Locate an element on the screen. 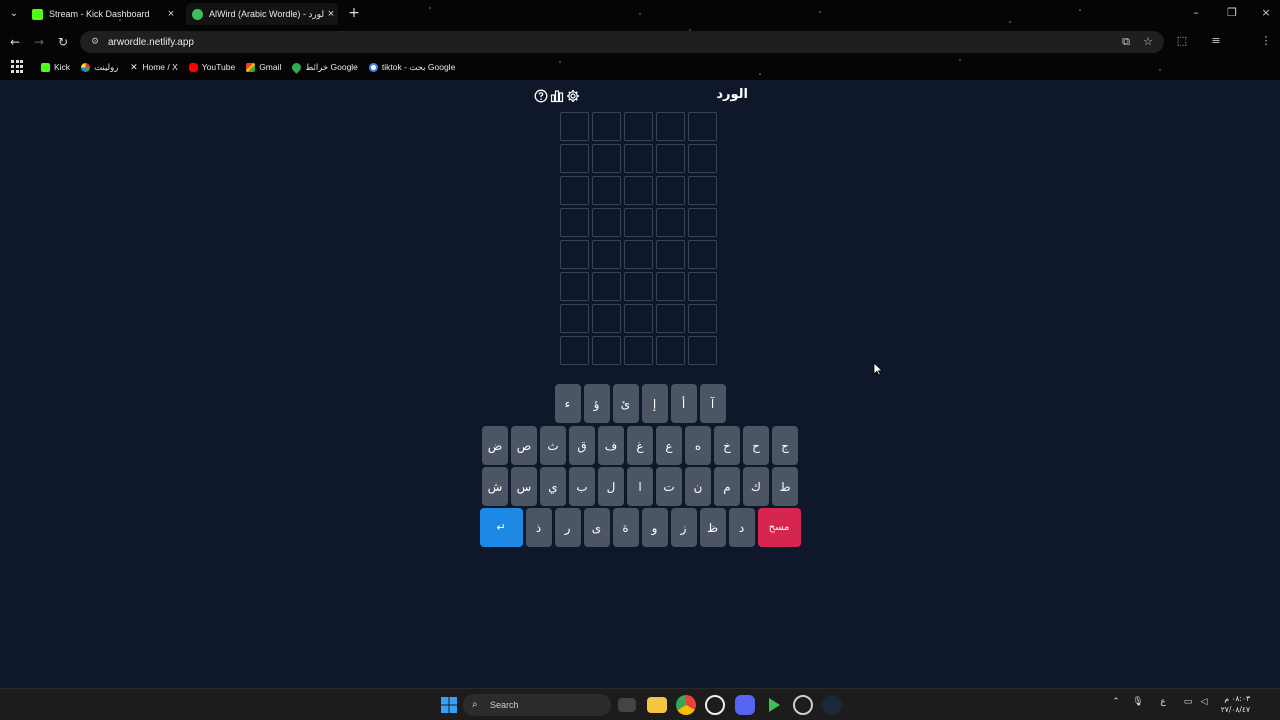  input-language-indicator: ع is located at coordinates (1163, 702).